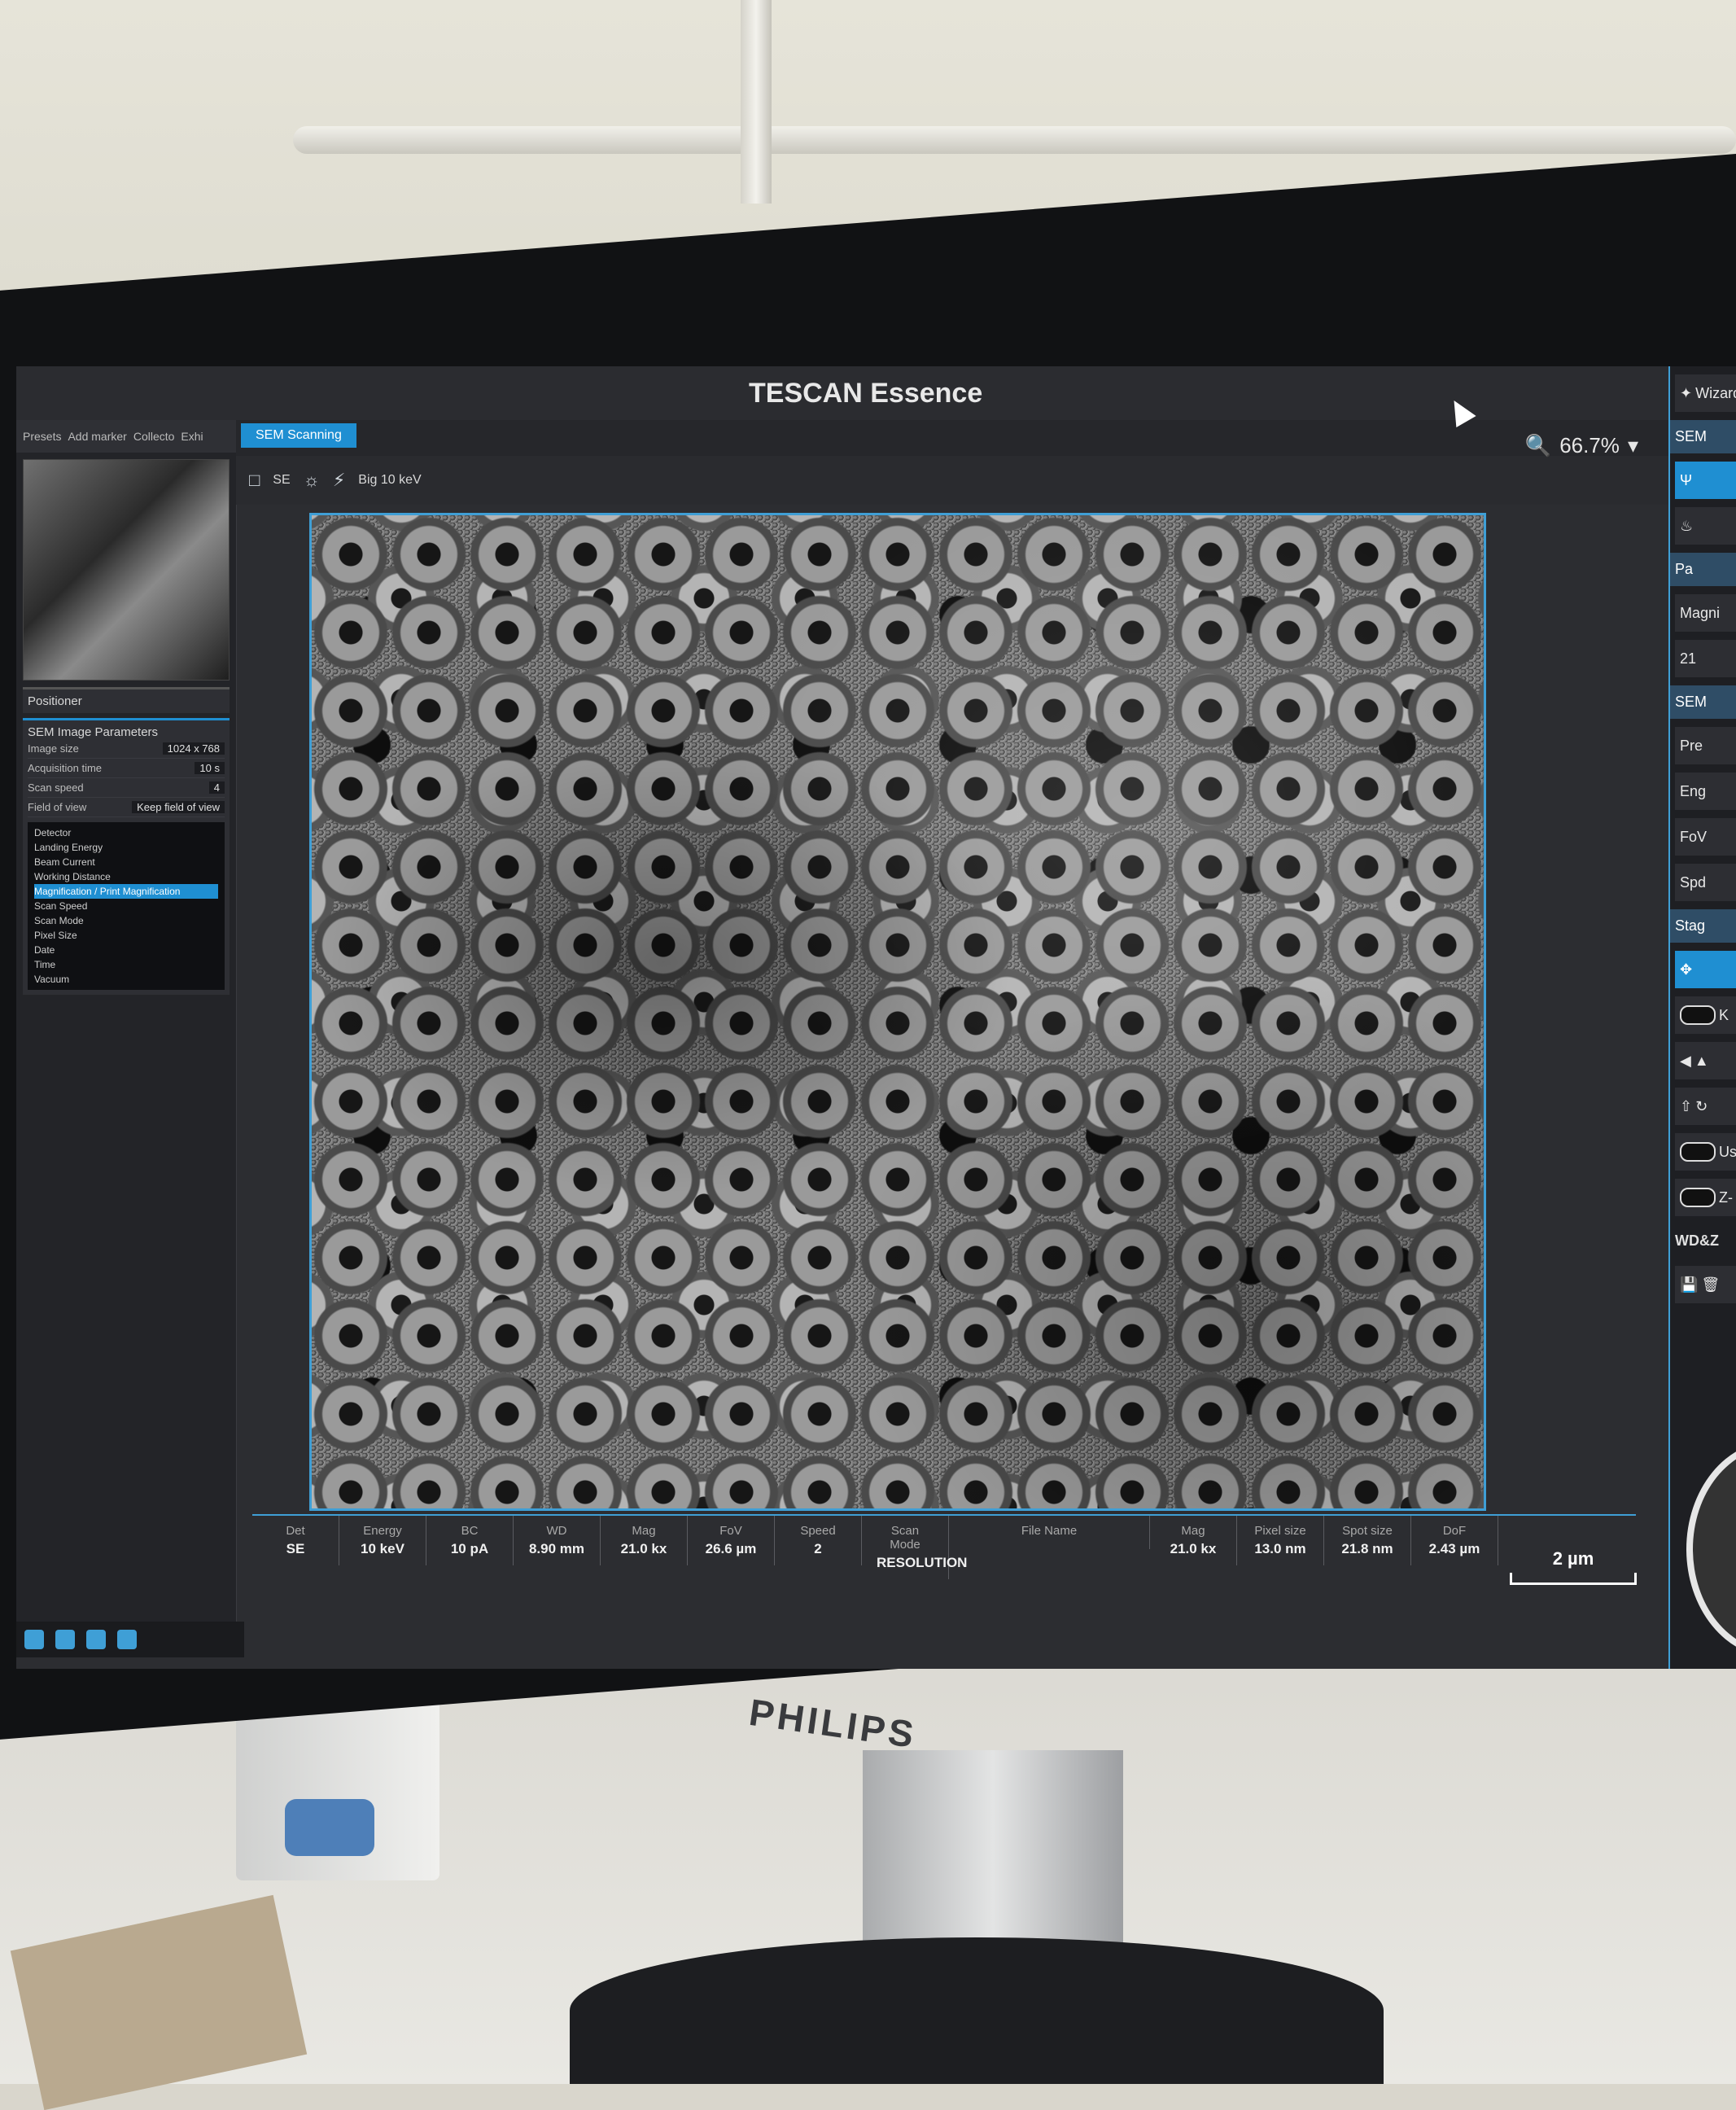 This screenshot has height=2110, width=1736. Describe the element at coordinates (1727, 1151) in the screenshot. I see `toggle-label: Us` at that location.